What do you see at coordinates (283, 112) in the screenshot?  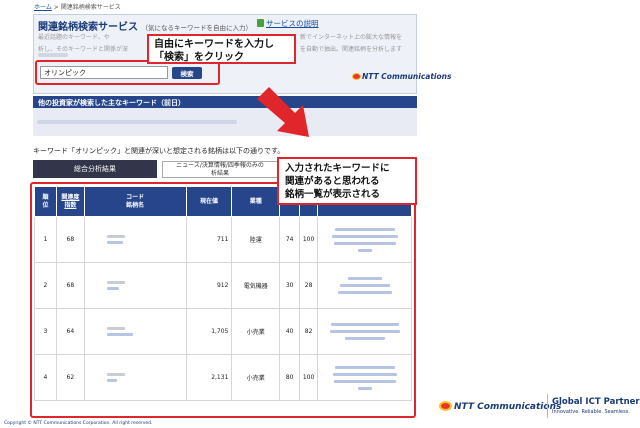 I see `red-arrow-icon` at bounding box center [283, 112].